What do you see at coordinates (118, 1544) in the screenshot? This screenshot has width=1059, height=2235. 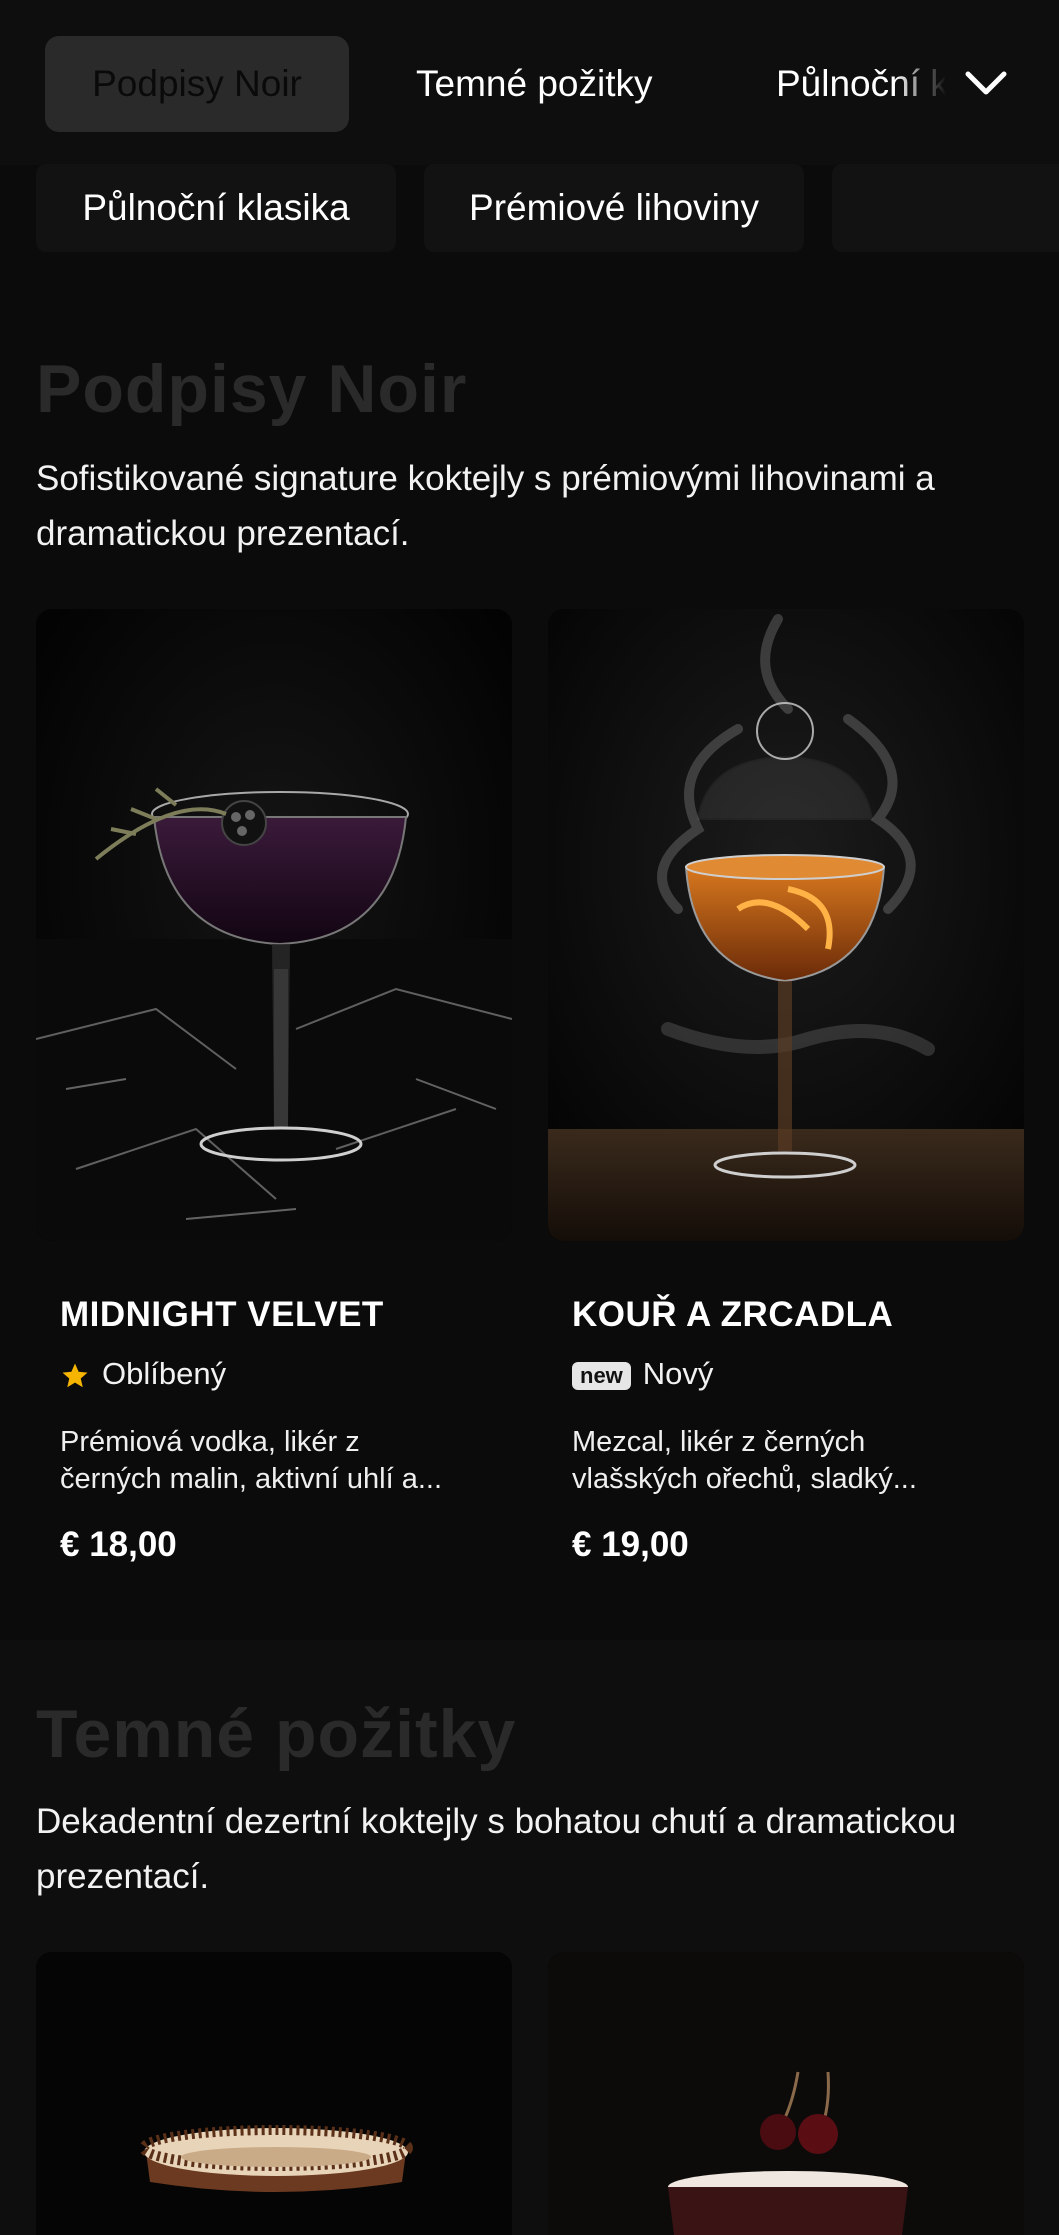 I see `item-price: € 18,00` at bounding box center [118, 1544].